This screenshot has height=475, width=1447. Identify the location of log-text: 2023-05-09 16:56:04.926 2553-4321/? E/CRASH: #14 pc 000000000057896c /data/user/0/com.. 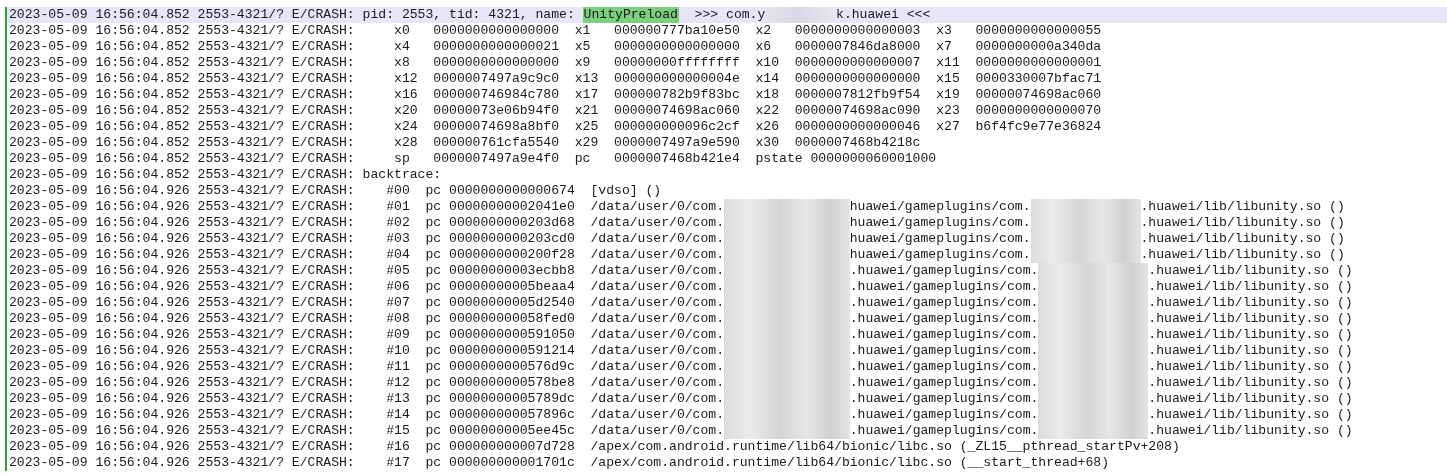
(367, 415).